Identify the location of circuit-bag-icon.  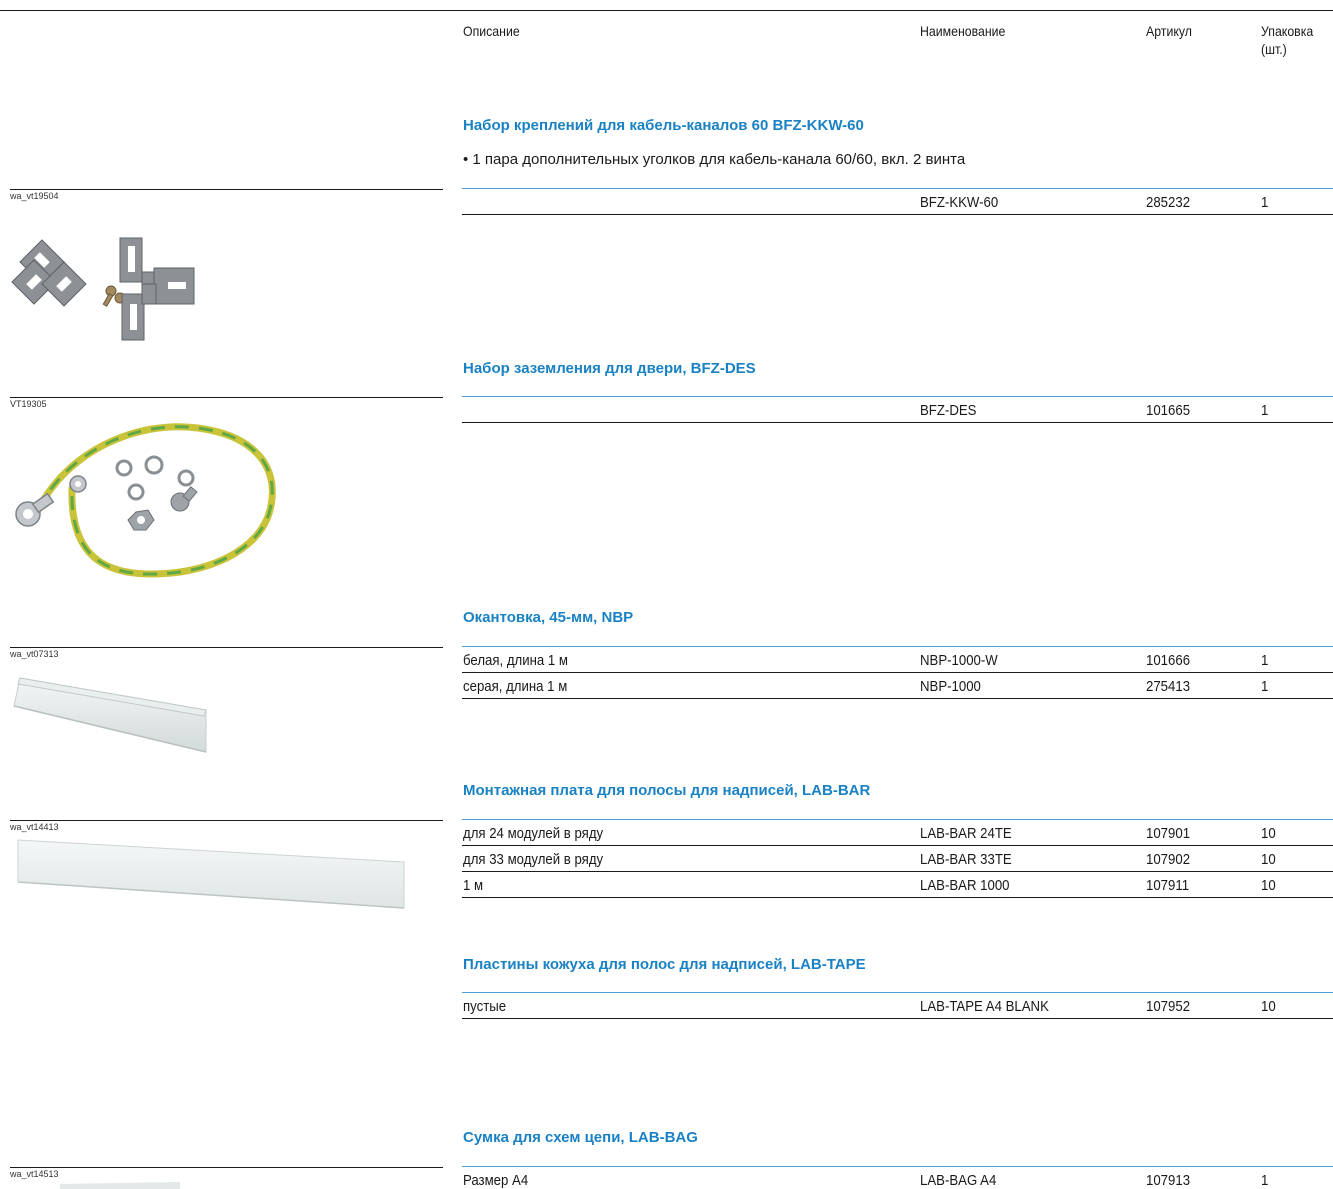
(120, 1185).